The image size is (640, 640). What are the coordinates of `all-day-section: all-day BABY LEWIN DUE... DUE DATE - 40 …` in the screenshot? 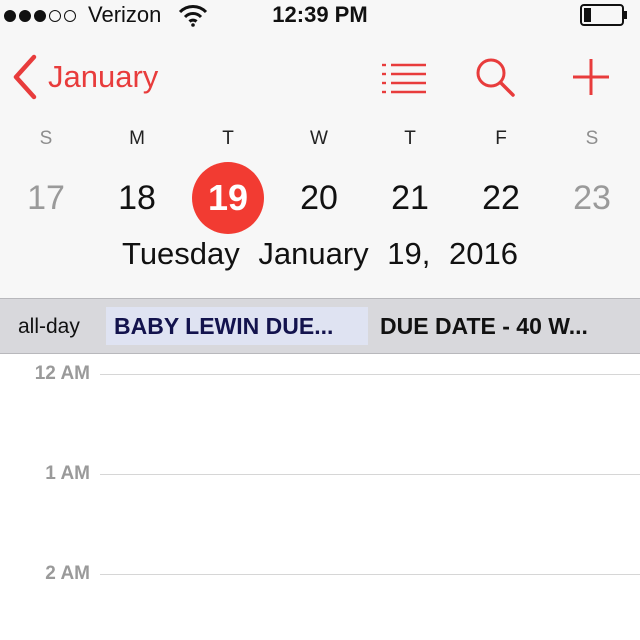 It's located at (320, 326).